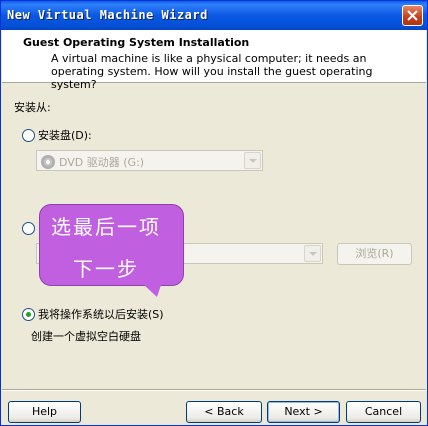 The height and width of the screenshot is (426, 428). I want to click on iso-option, so click(30, 228).